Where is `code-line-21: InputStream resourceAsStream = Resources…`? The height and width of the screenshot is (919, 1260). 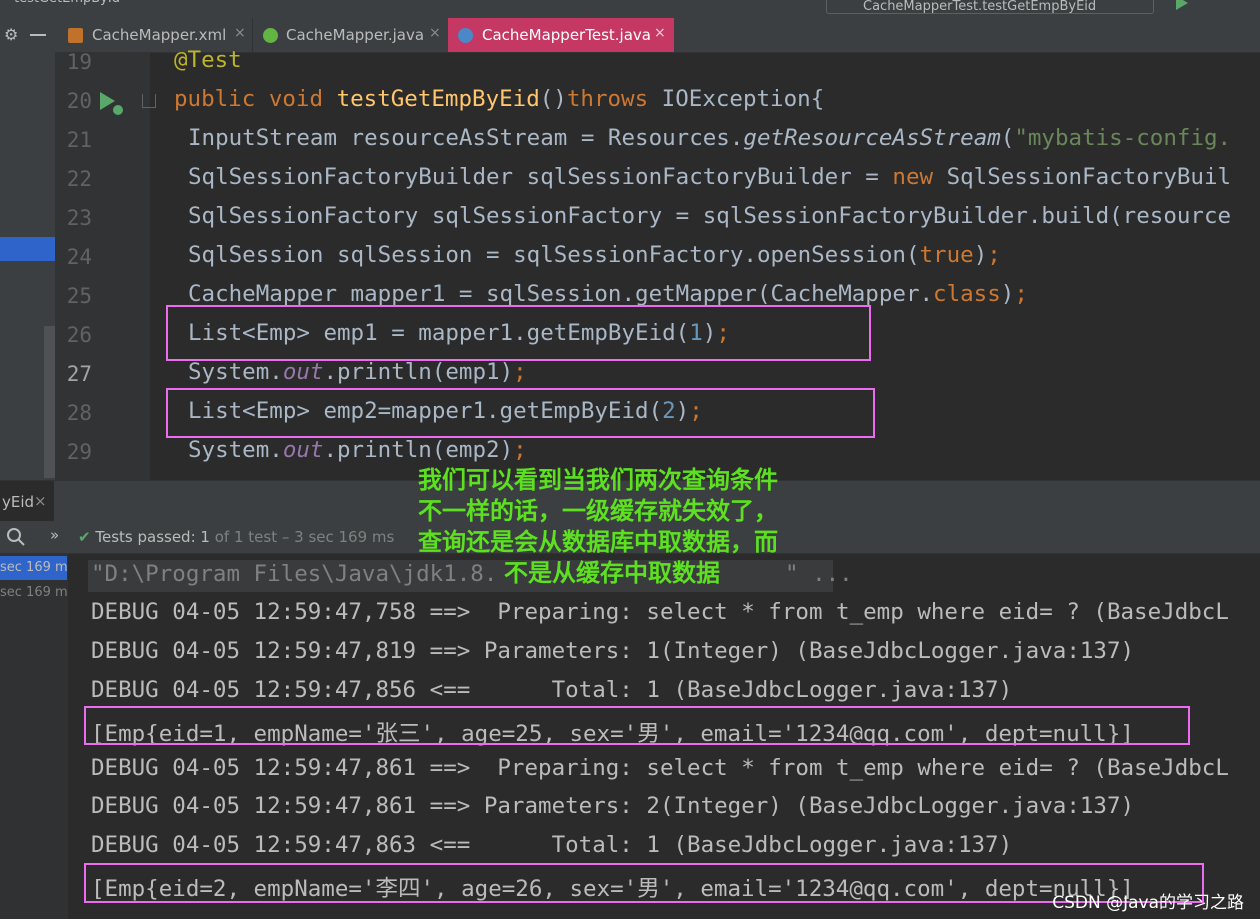
code-line-21: InputStream resourceAsStream = Resources… is located at coordinates (710, 138).